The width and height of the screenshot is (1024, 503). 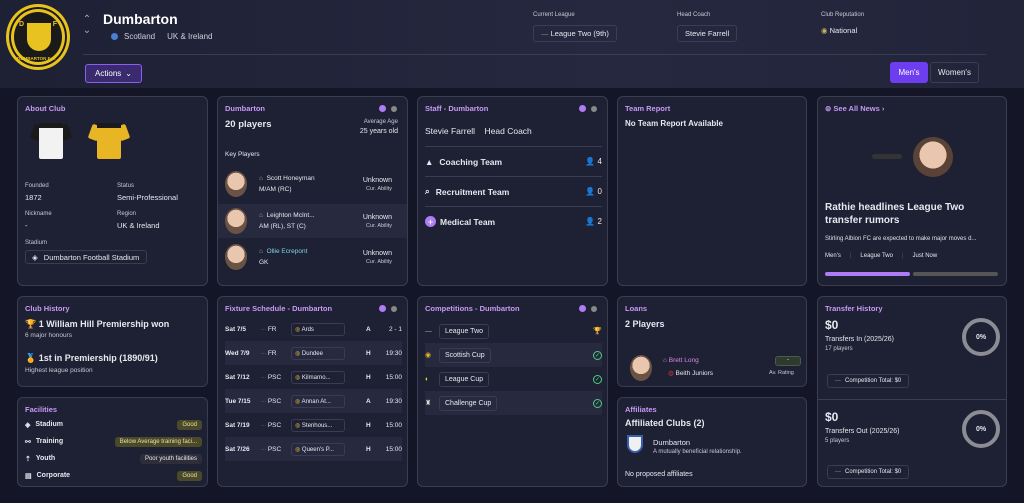 I want to click on actions-button: Actions ⌄, so click(x=113, y=73).